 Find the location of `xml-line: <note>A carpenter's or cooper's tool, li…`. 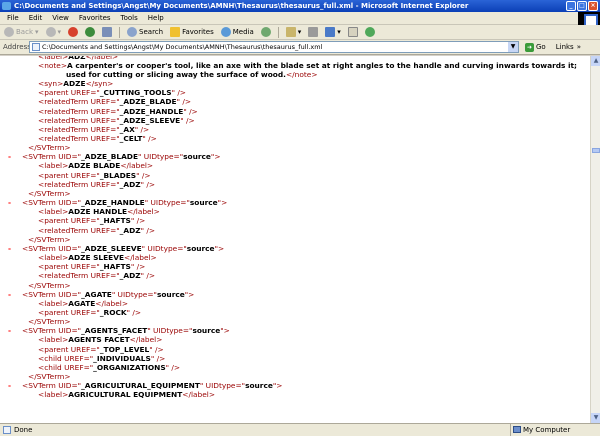

xml-line: <note>A carpenter's or cooper's tool, li… is located at coordinates (295, 65).